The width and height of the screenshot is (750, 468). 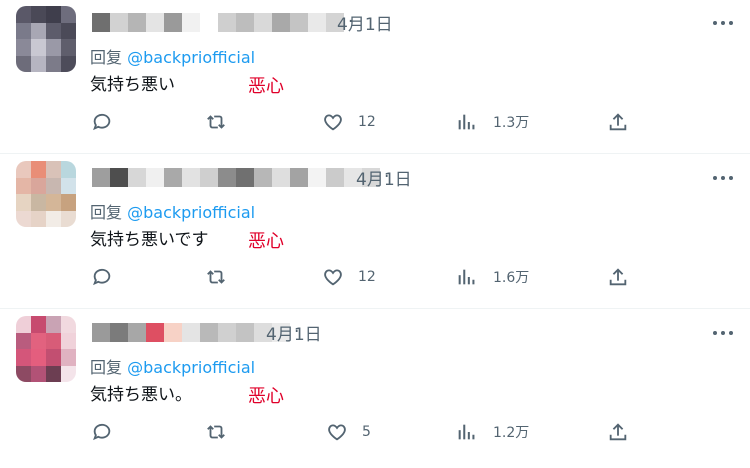 I want to click on tweet-text: 気持ち悪いです, so click(x=149, y=240).